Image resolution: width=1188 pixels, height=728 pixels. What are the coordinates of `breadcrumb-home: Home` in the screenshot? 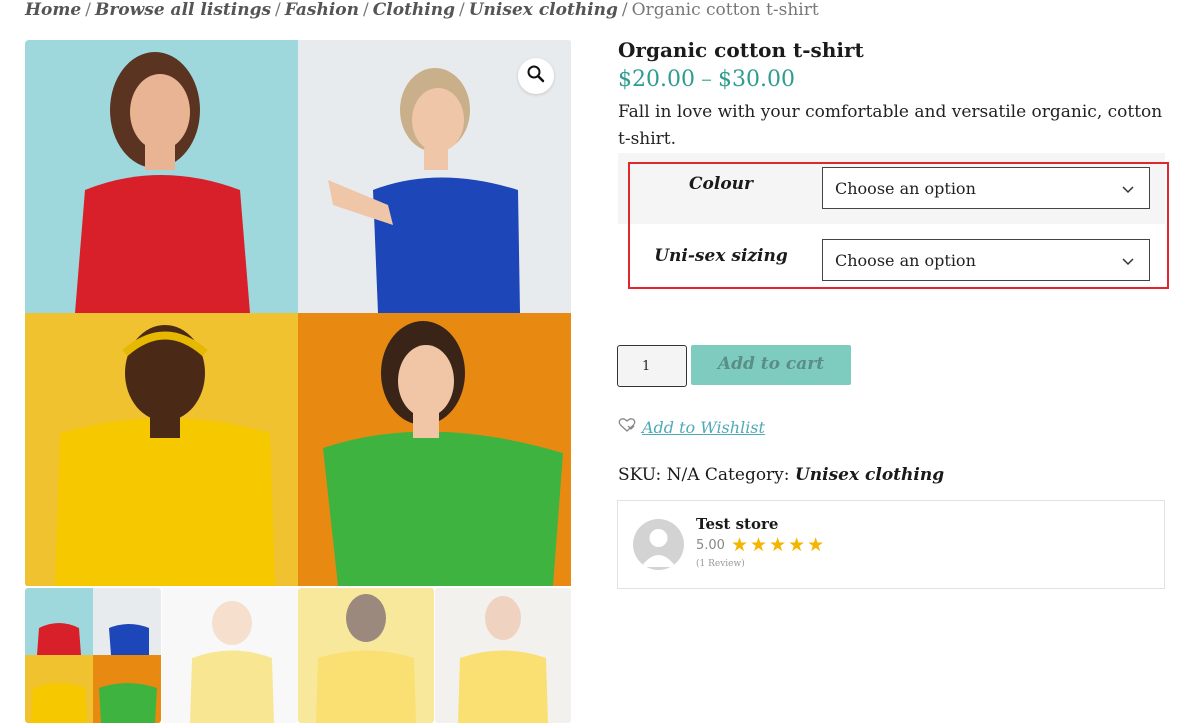 It's located at (53, 10).